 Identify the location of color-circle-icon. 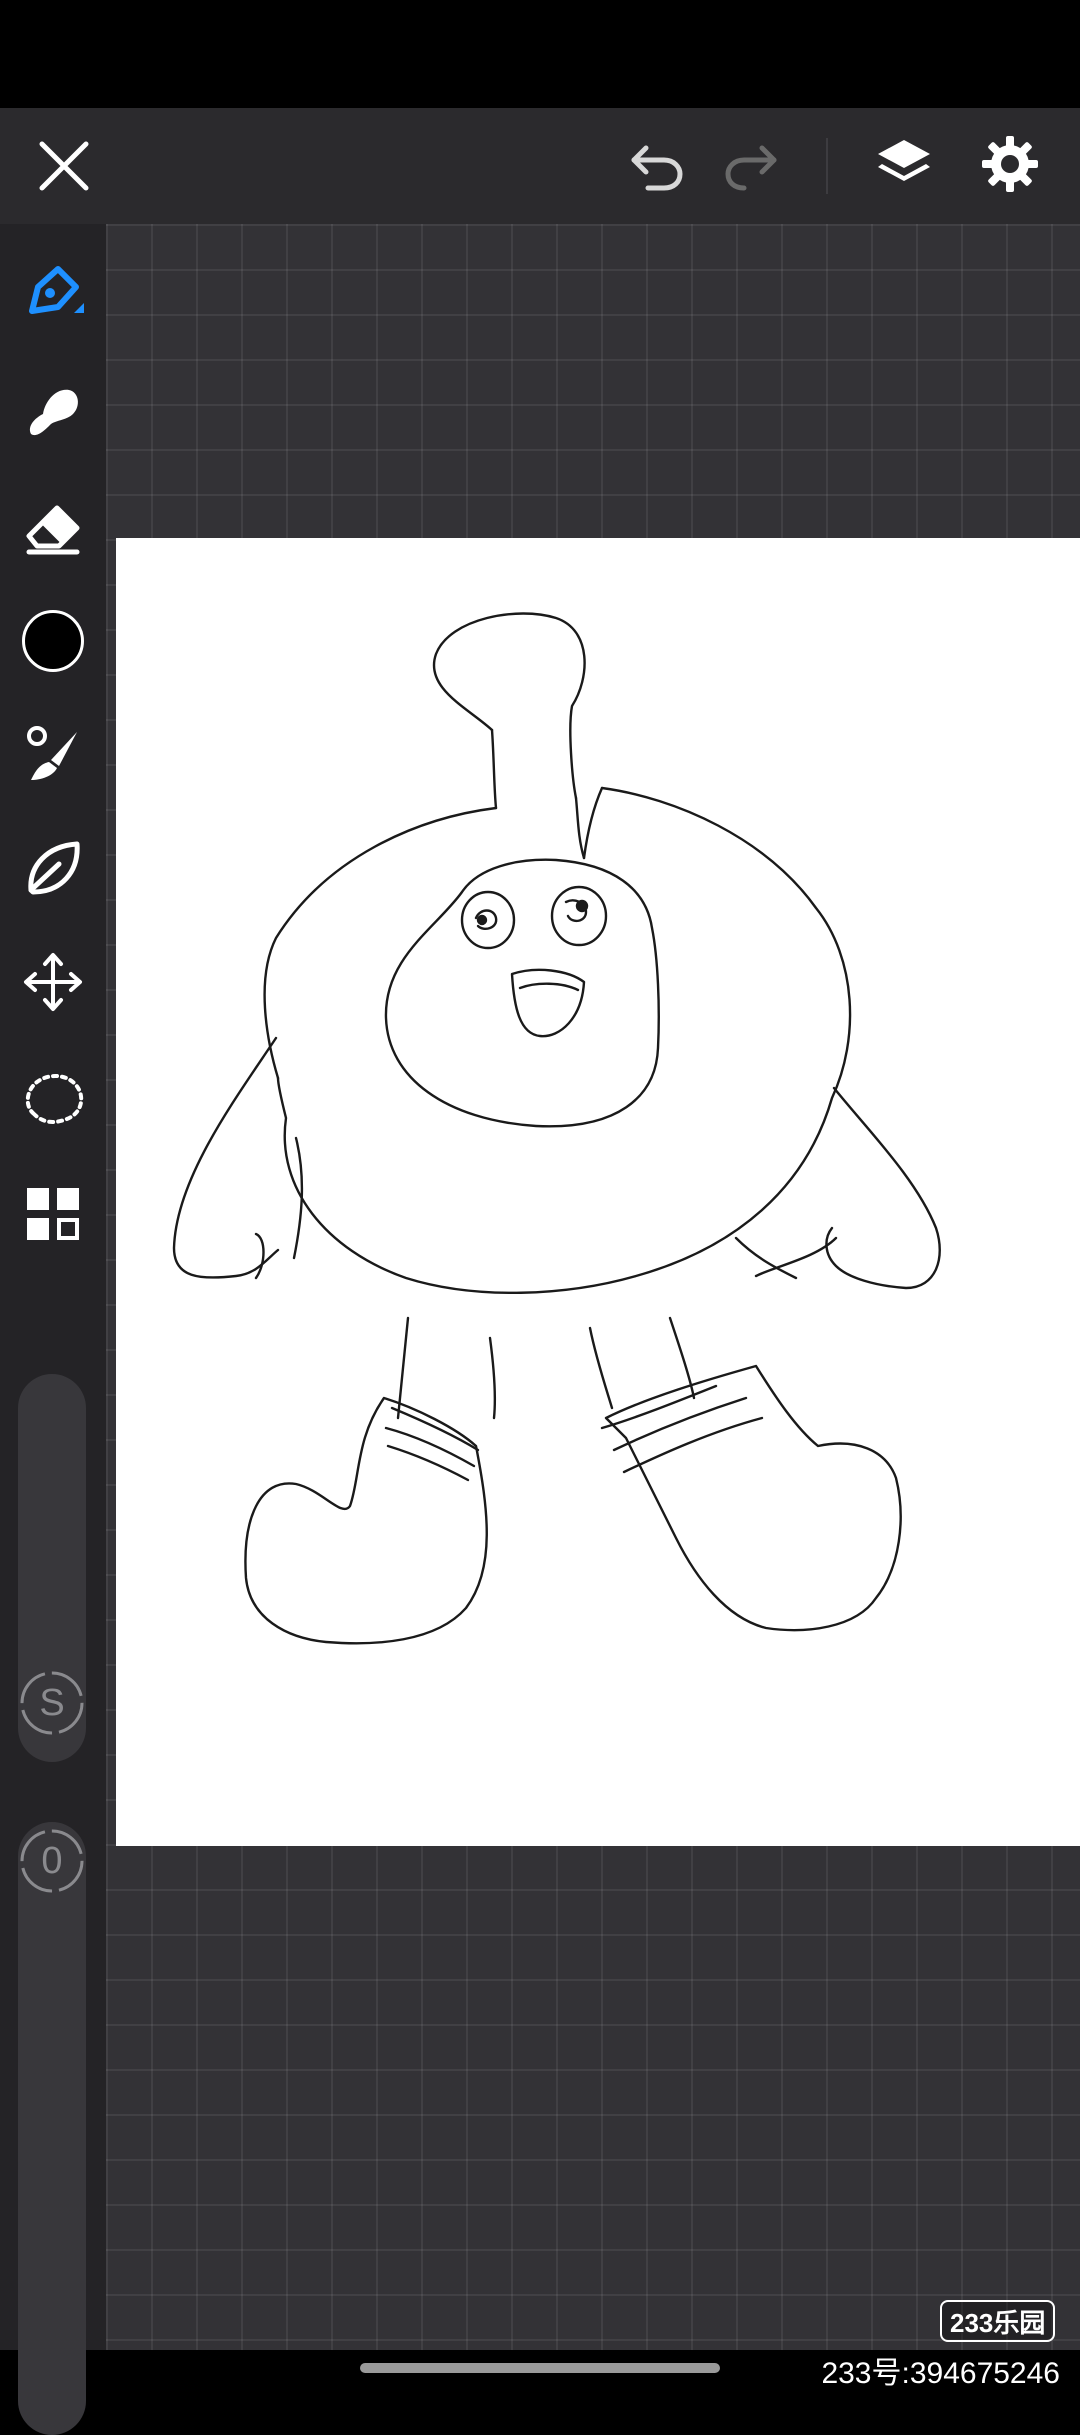
(53, 641).